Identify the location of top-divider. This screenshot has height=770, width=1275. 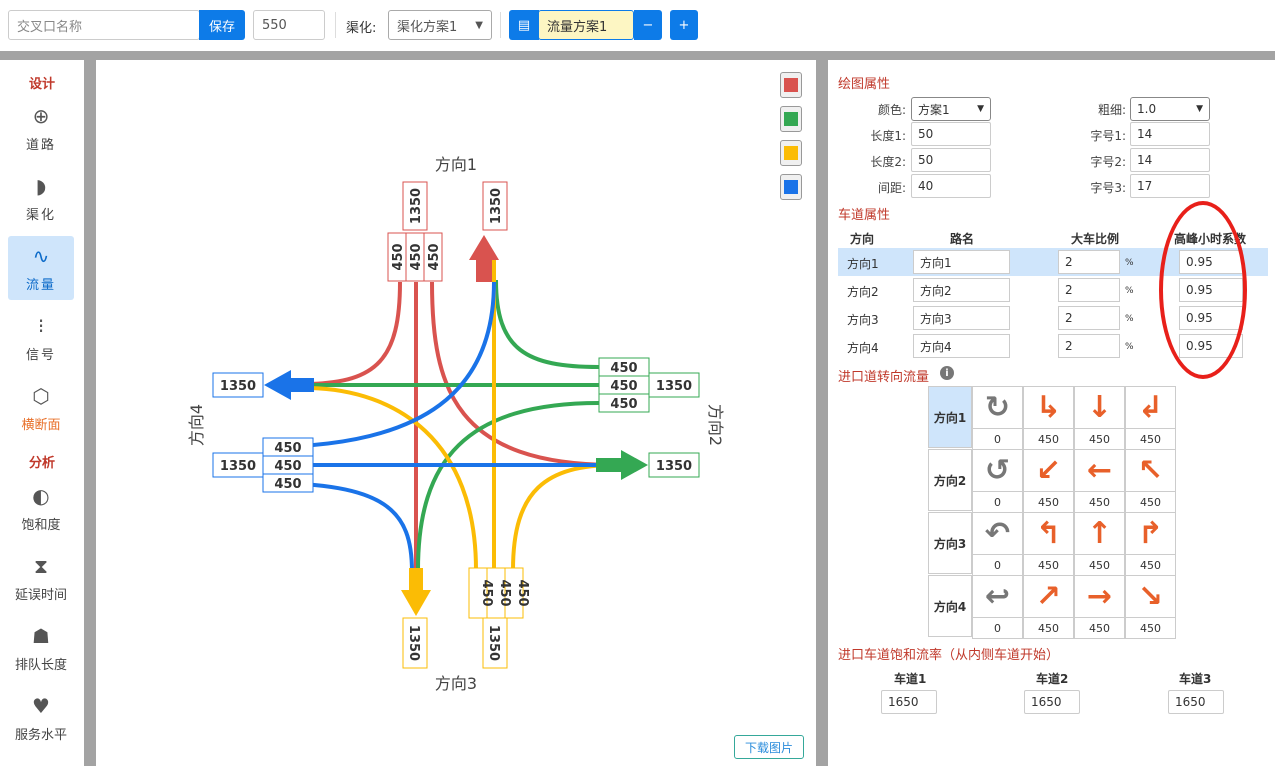
(637, 55).